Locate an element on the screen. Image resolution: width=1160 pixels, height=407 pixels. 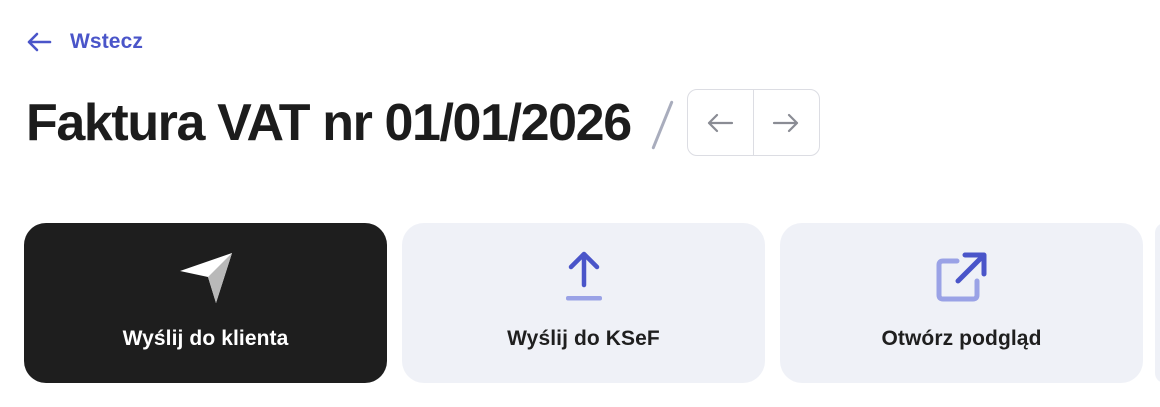
arrow-right-icon is located at coordinates (786, 122).